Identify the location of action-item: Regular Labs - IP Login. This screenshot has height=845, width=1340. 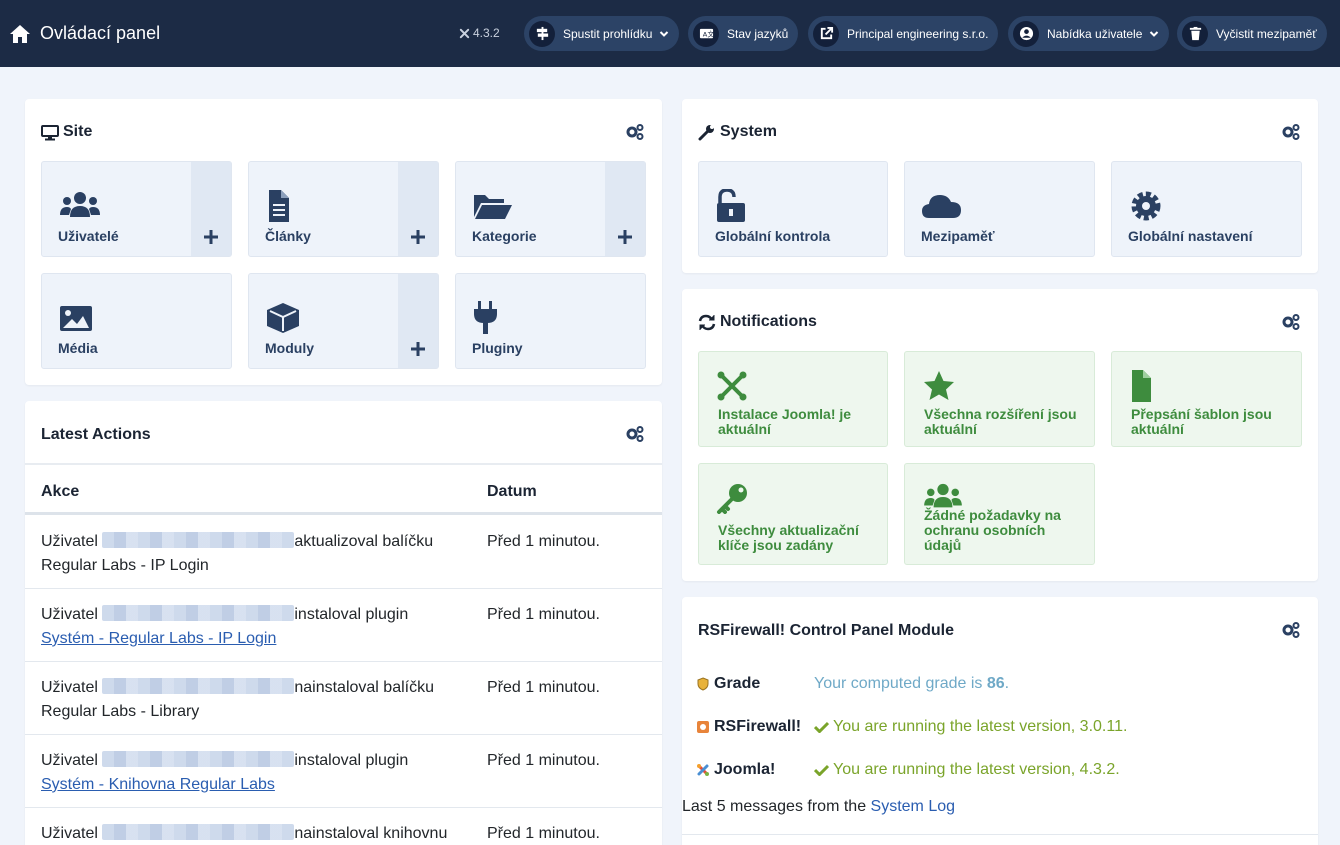
(125, 565).